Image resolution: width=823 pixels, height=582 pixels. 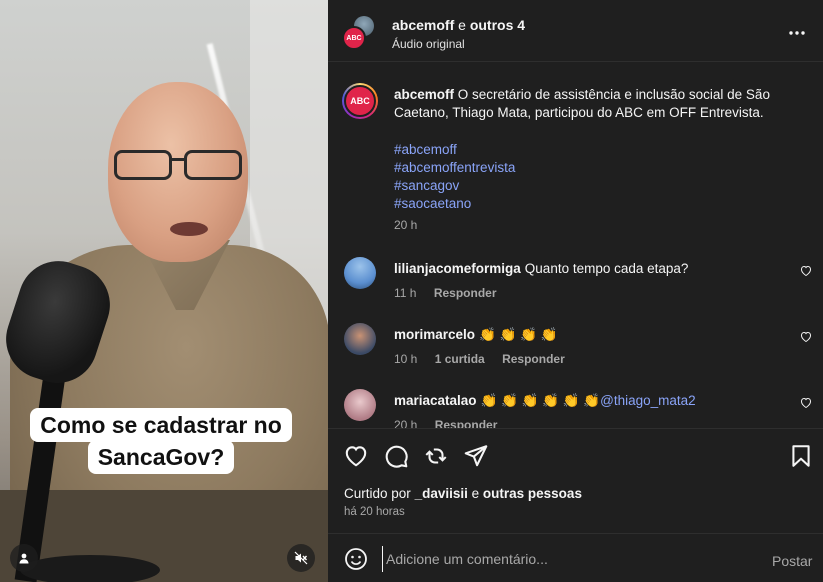 I want to click on caption-username: abcemoff, so click(x=424, y=94).